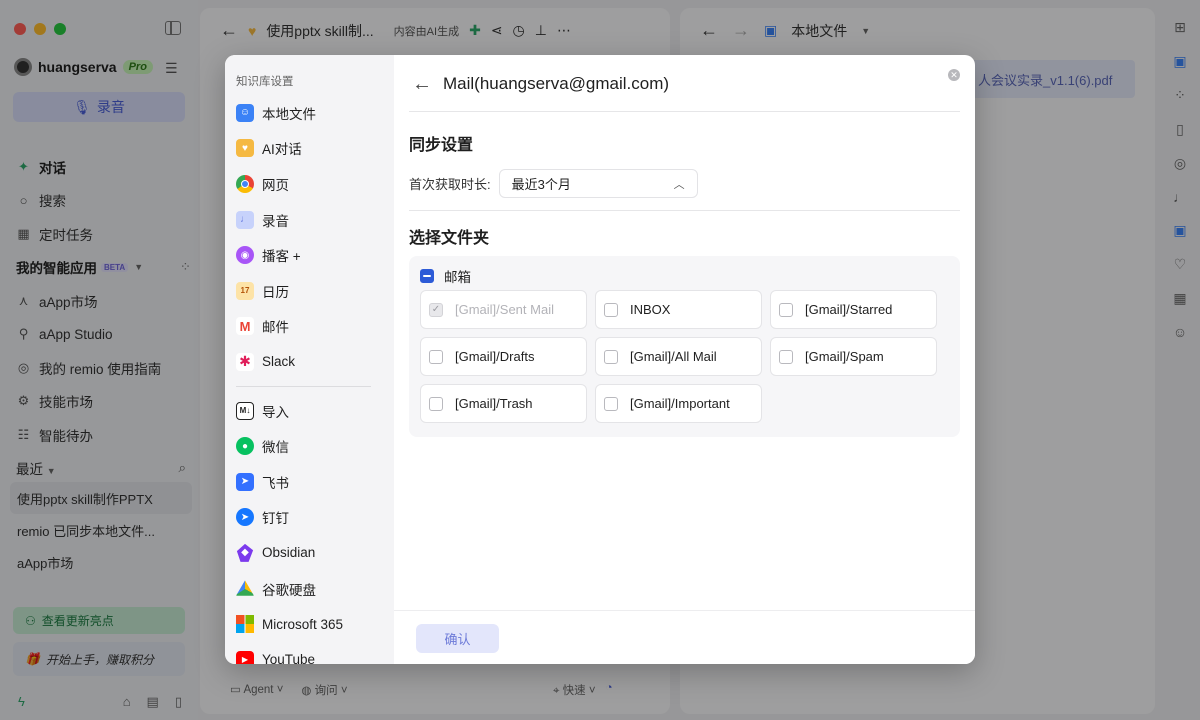  What do you see at coordinates (275, 185) in the screenshot?
I see `source-label: 网页` at bounding box center [275, 185].